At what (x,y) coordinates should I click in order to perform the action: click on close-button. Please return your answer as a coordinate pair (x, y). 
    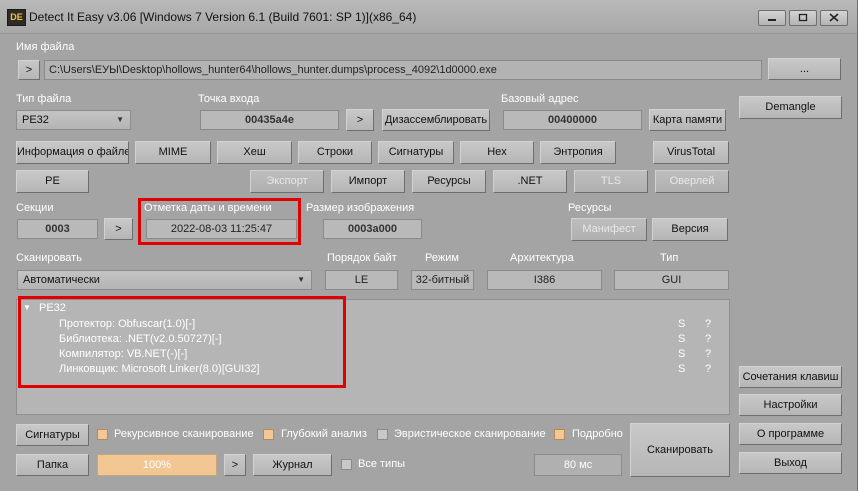
    Looking at the image, I should click on (834, 18).